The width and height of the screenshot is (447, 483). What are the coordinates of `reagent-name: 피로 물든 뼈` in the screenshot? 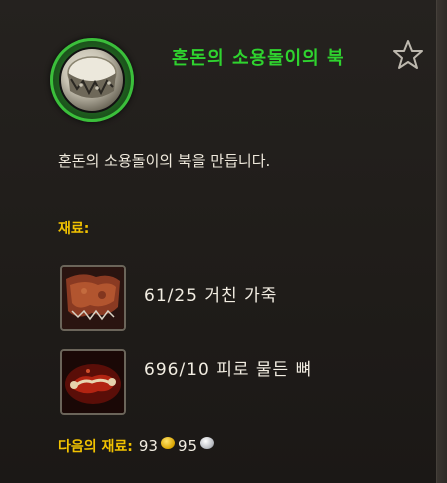 It's located at (264, 370).